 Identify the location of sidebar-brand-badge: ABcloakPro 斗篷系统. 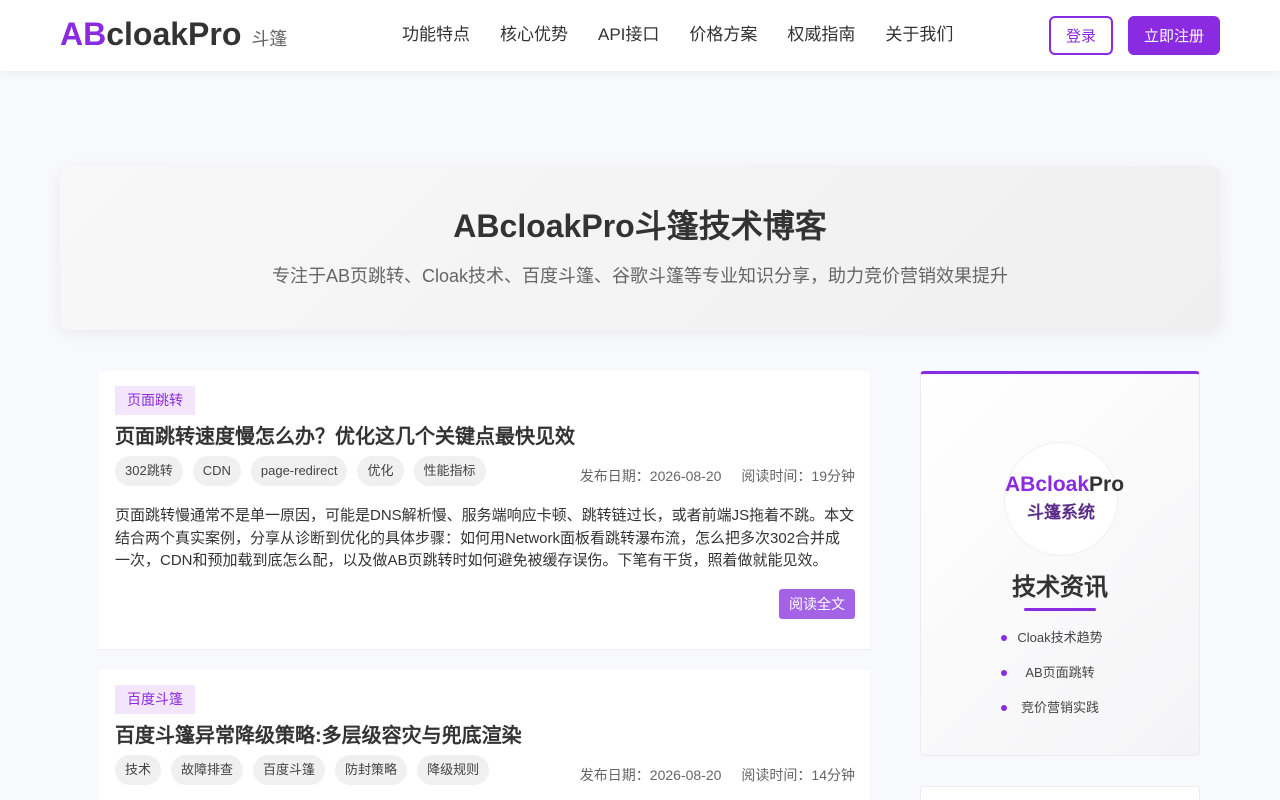
(1064, 499).